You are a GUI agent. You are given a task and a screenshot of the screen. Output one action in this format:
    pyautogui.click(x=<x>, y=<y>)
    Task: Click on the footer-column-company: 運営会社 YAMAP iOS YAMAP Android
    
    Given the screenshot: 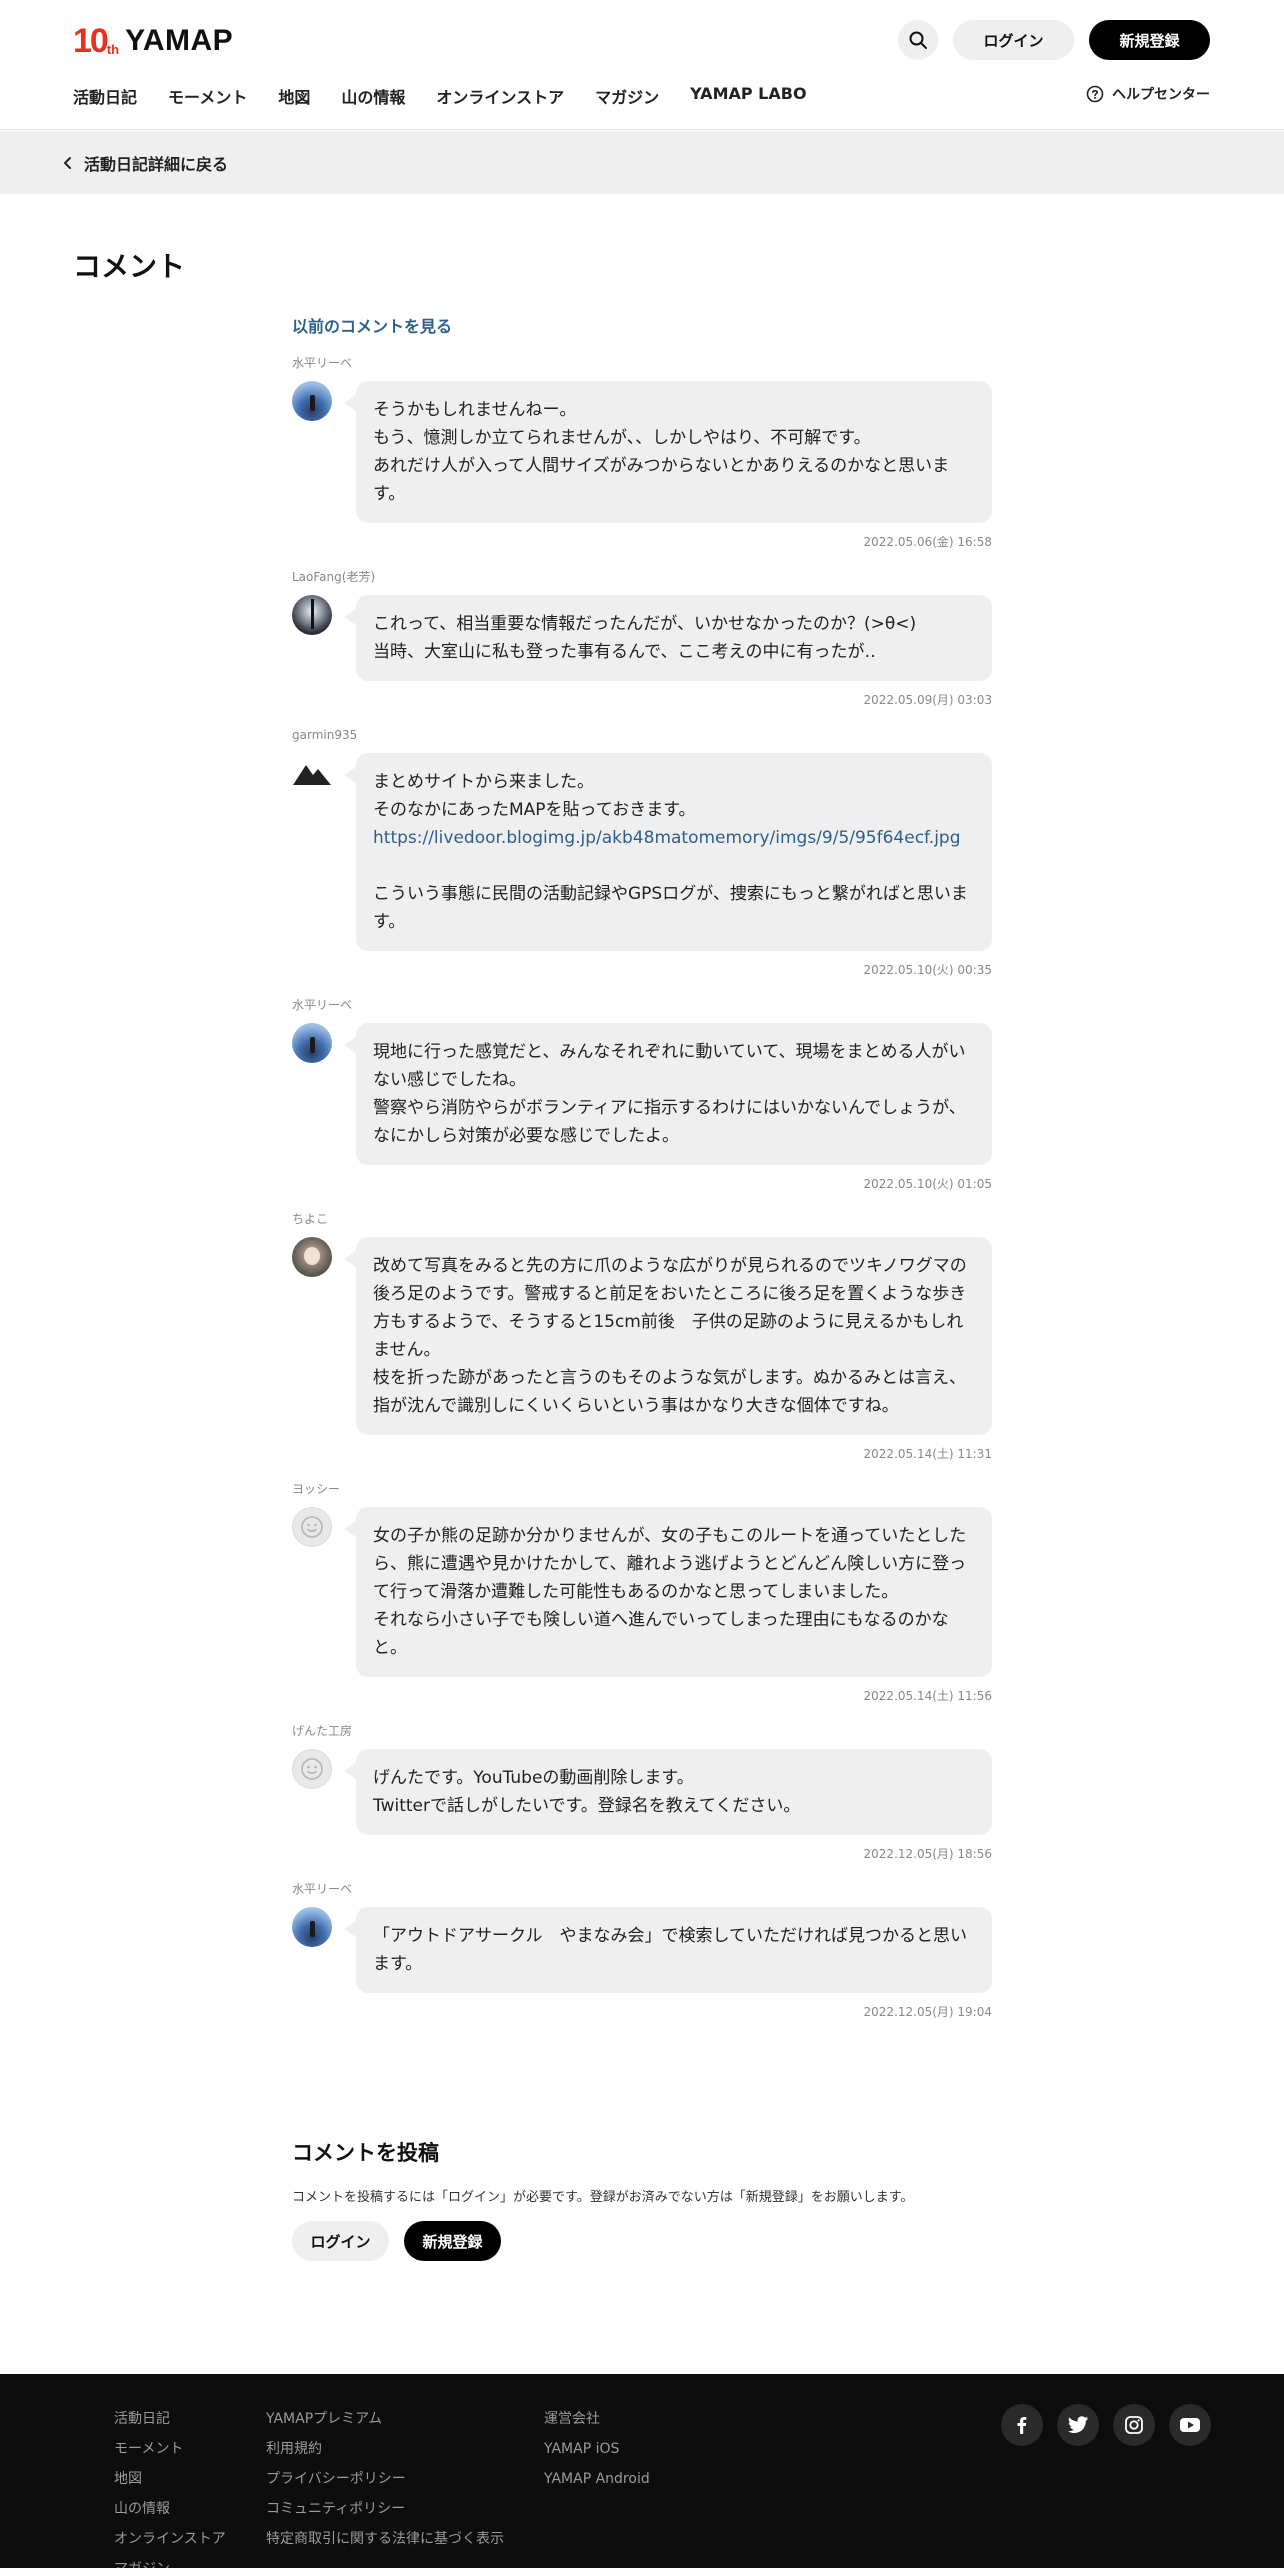 What is the action you would take?
    pyautogui.click(x=597, y=2449)
    